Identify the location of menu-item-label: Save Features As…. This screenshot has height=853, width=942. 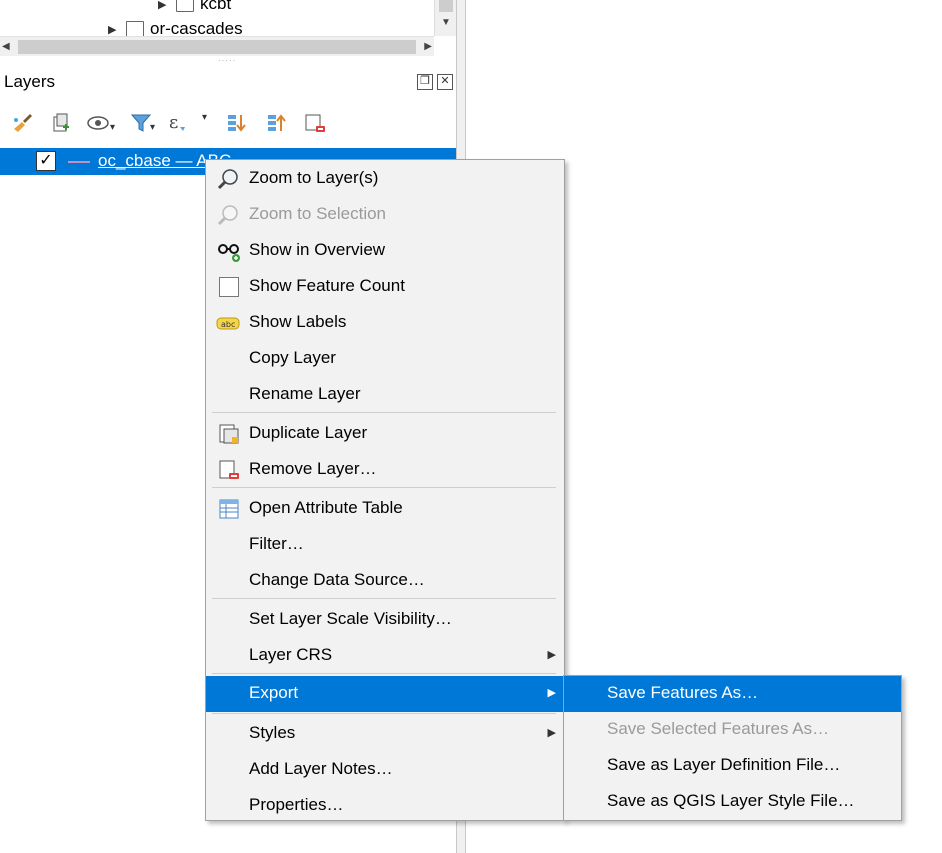
(683, 692).